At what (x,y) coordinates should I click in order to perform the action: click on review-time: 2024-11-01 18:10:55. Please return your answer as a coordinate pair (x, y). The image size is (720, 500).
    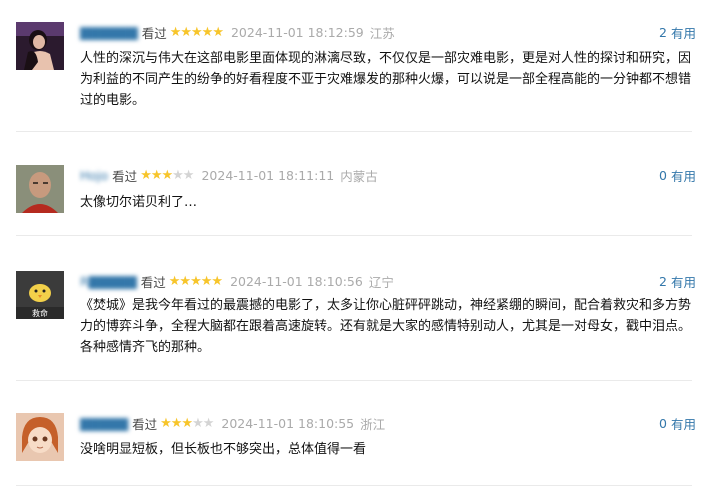
    Looking at the image, I should click on (288, 423).